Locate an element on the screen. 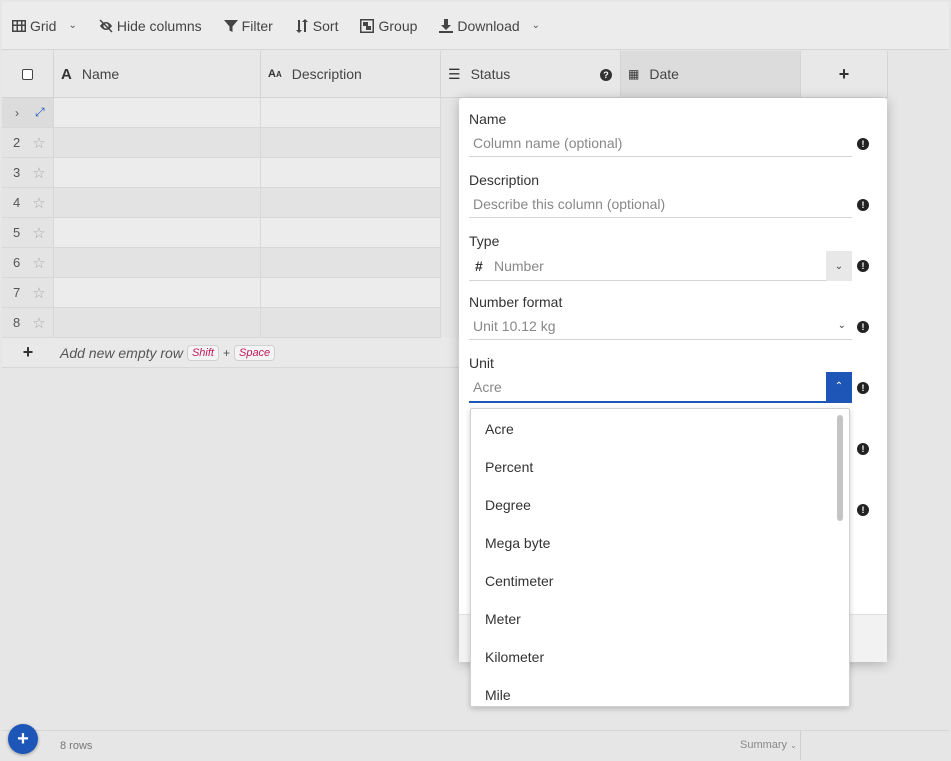 The image size is (951, 761). table-row: 2 ☆ is located at coordinates (221, 143).